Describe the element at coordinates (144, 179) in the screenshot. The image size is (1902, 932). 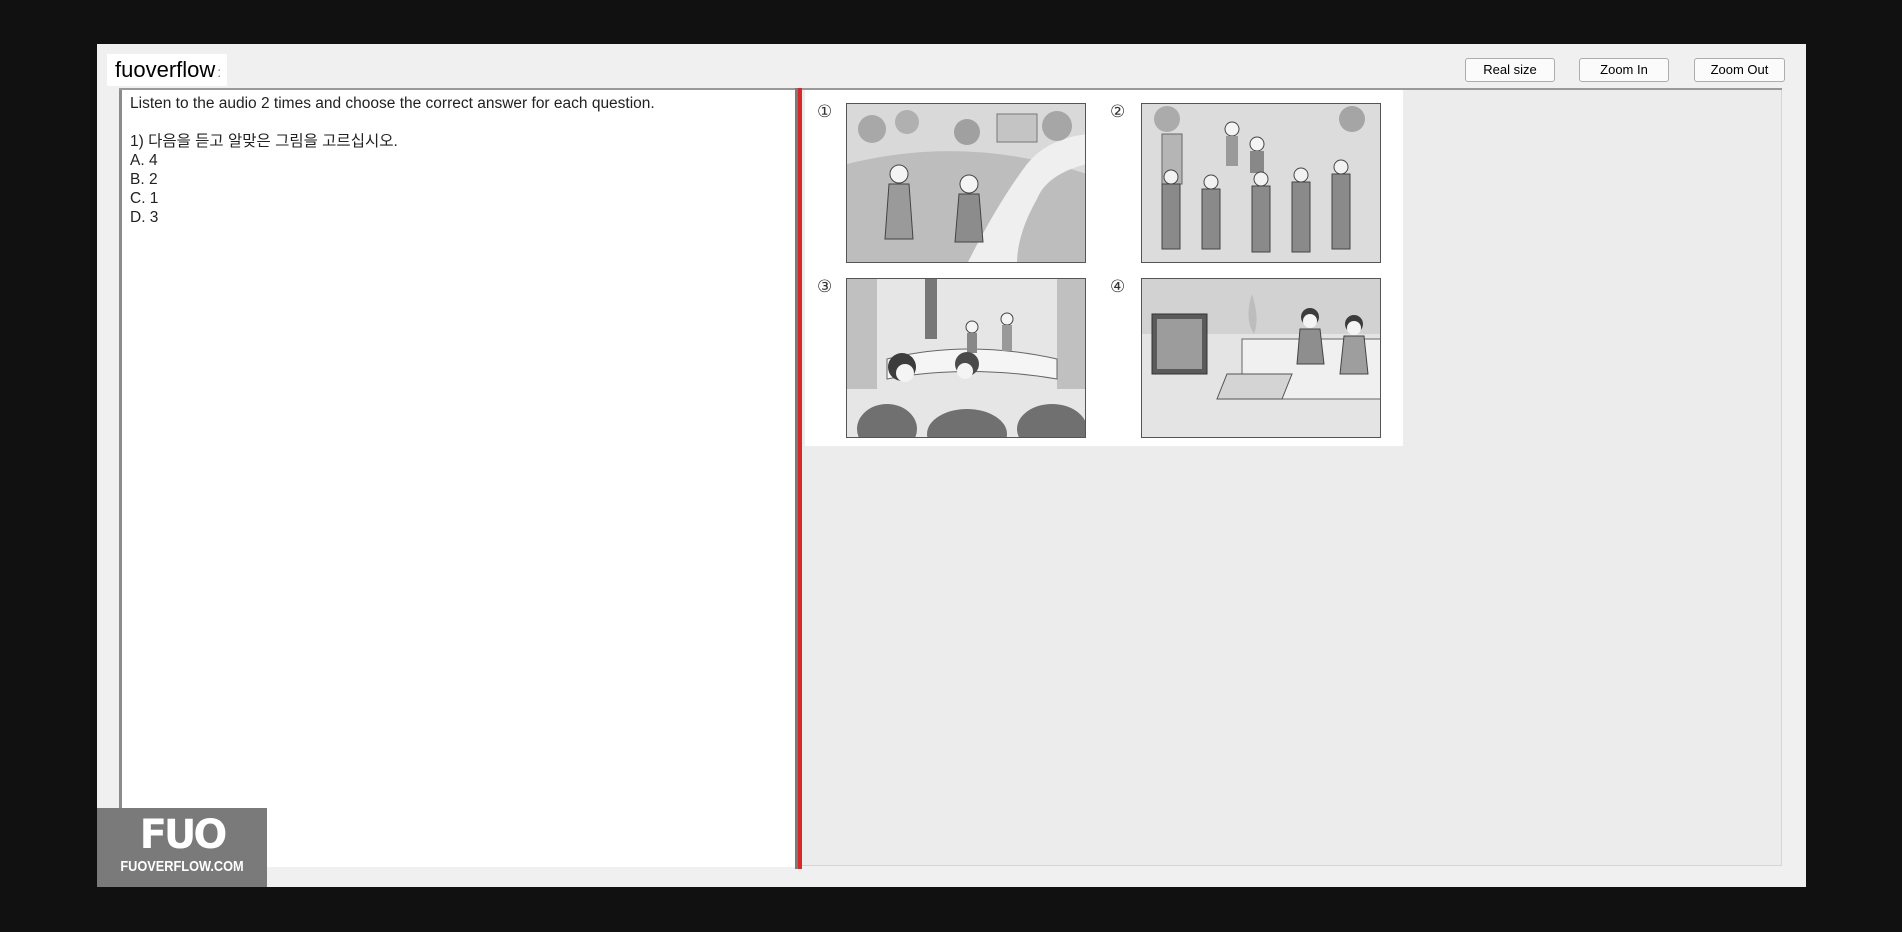
I see `answer-option-b: B. 2` at that location.